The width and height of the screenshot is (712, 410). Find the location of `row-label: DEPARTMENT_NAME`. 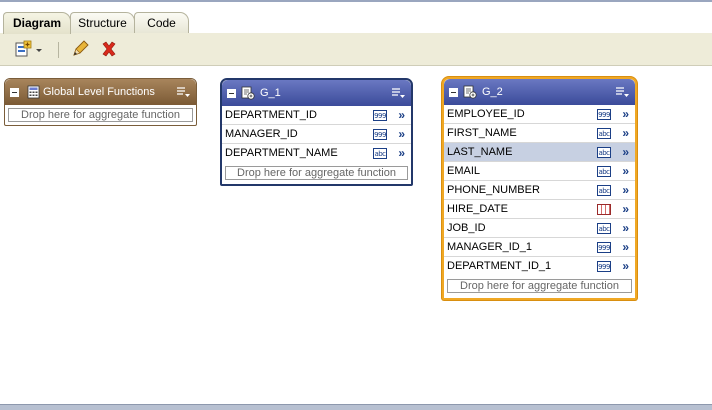

row-label: DEPARTMENT_NAME is located at coordinates (281, 153).